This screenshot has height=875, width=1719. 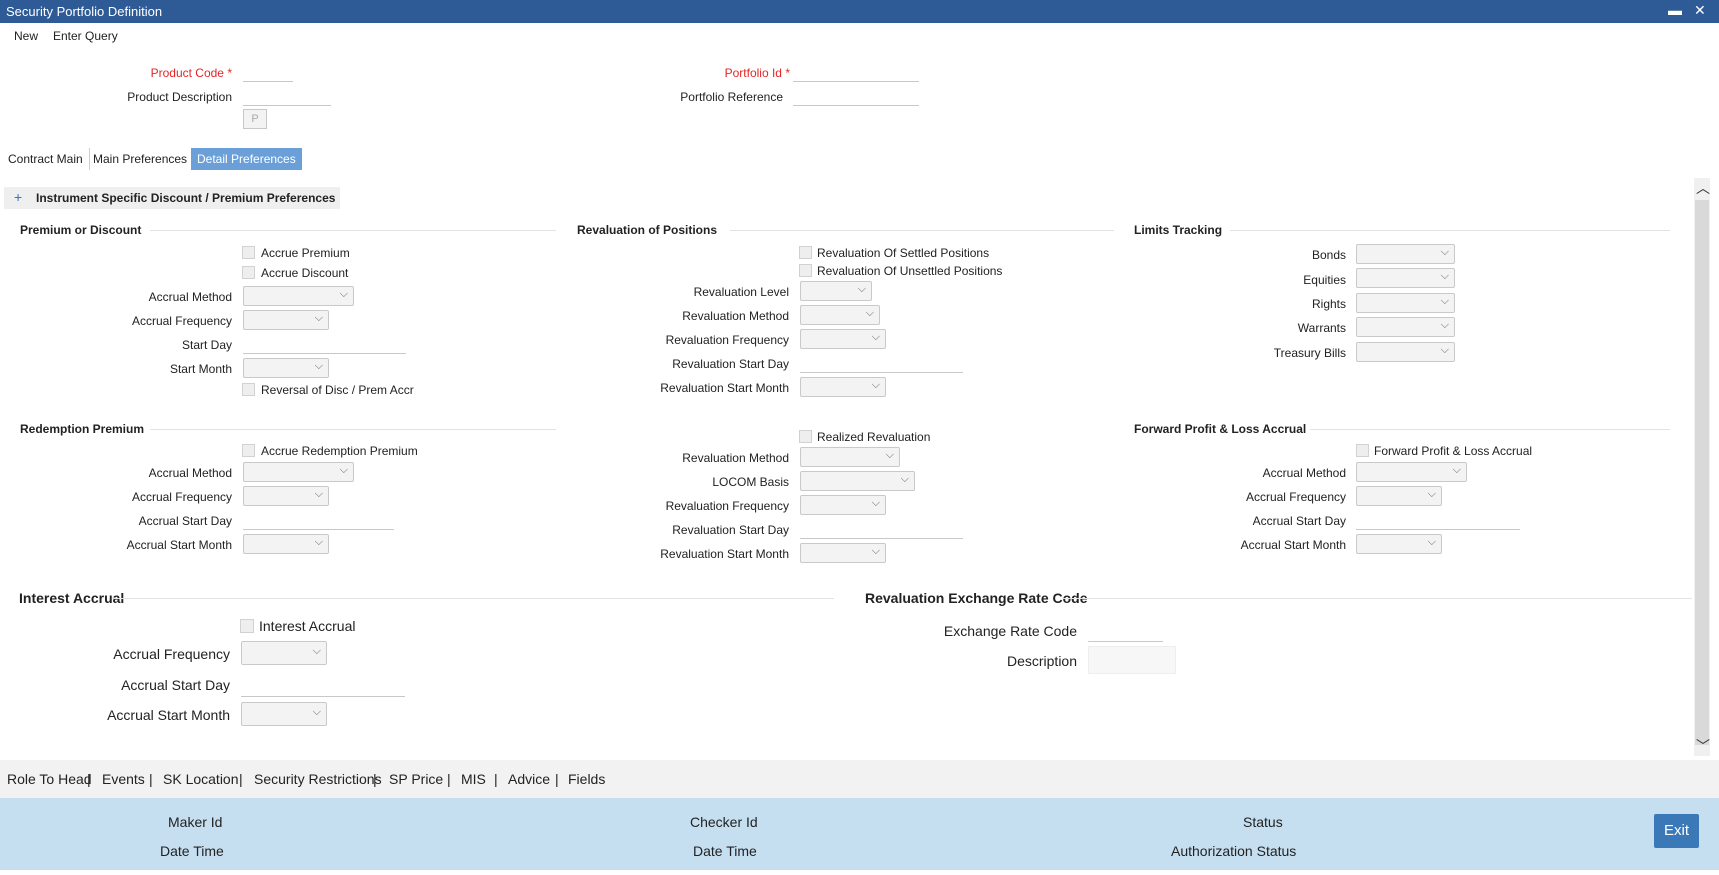 I want to click on link-sp-price: SP Price, so click(x=416, y=779).